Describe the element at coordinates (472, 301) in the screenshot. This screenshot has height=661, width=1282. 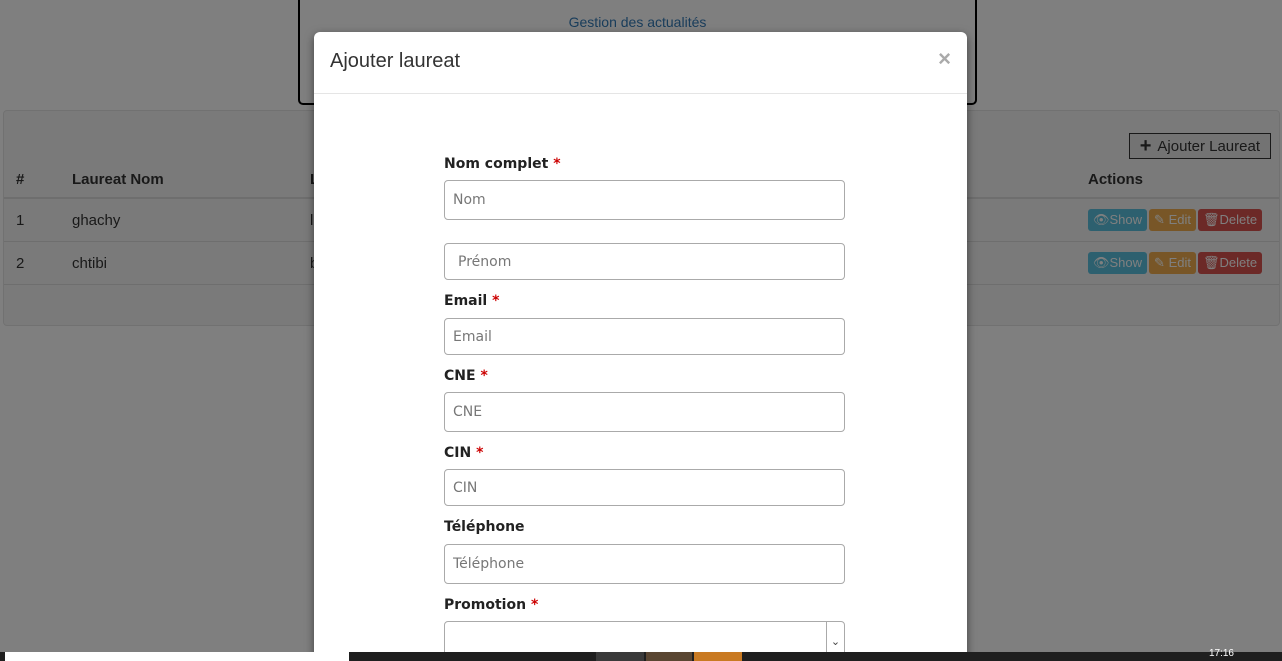
I see `email-label: Email *` at that location.